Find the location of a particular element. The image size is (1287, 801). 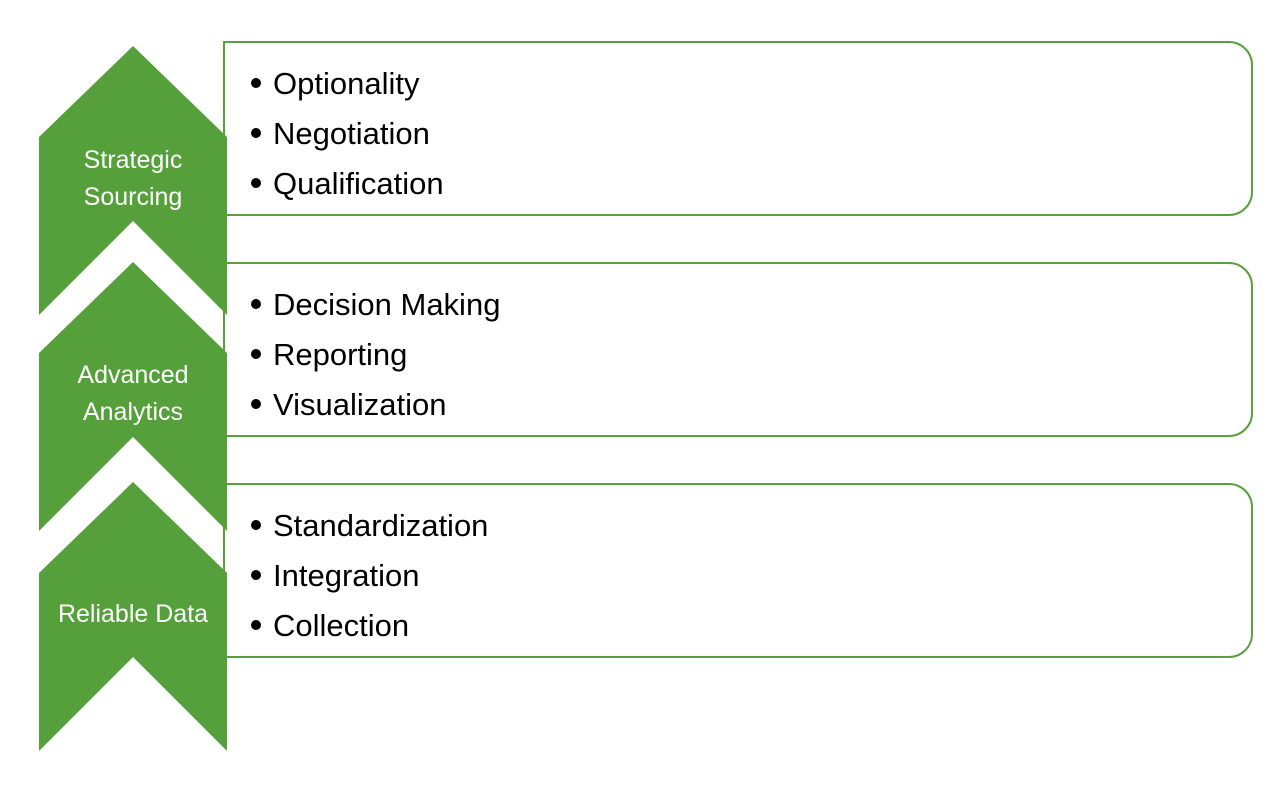

chevron-label: Reliable Data is located at coordinates (133, 614).